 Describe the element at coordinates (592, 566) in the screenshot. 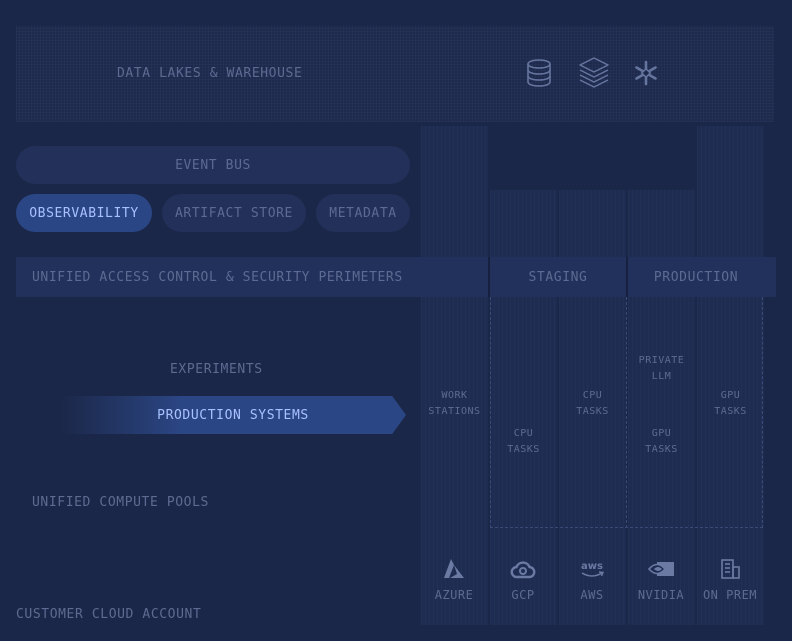

I see `svg-text: aws` at that location.